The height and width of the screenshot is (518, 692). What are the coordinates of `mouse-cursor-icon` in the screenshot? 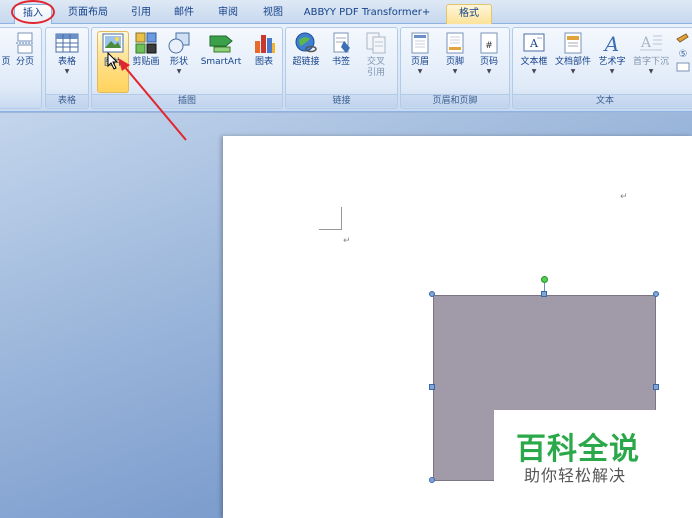 It's located at (113, 61).